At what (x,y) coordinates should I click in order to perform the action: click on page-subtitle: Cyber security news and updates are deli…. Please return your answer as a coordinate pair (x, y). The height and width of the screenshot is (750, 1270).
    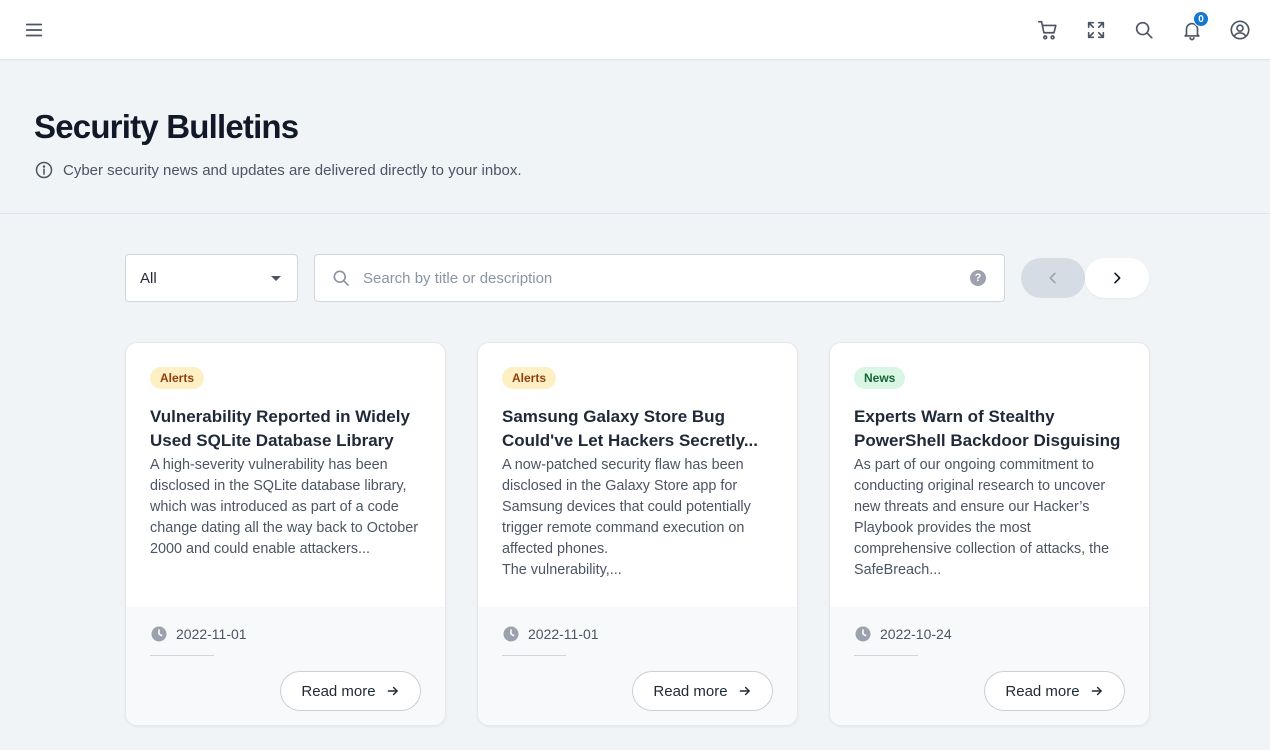
    Looking at the image, I should click on (292, 170).